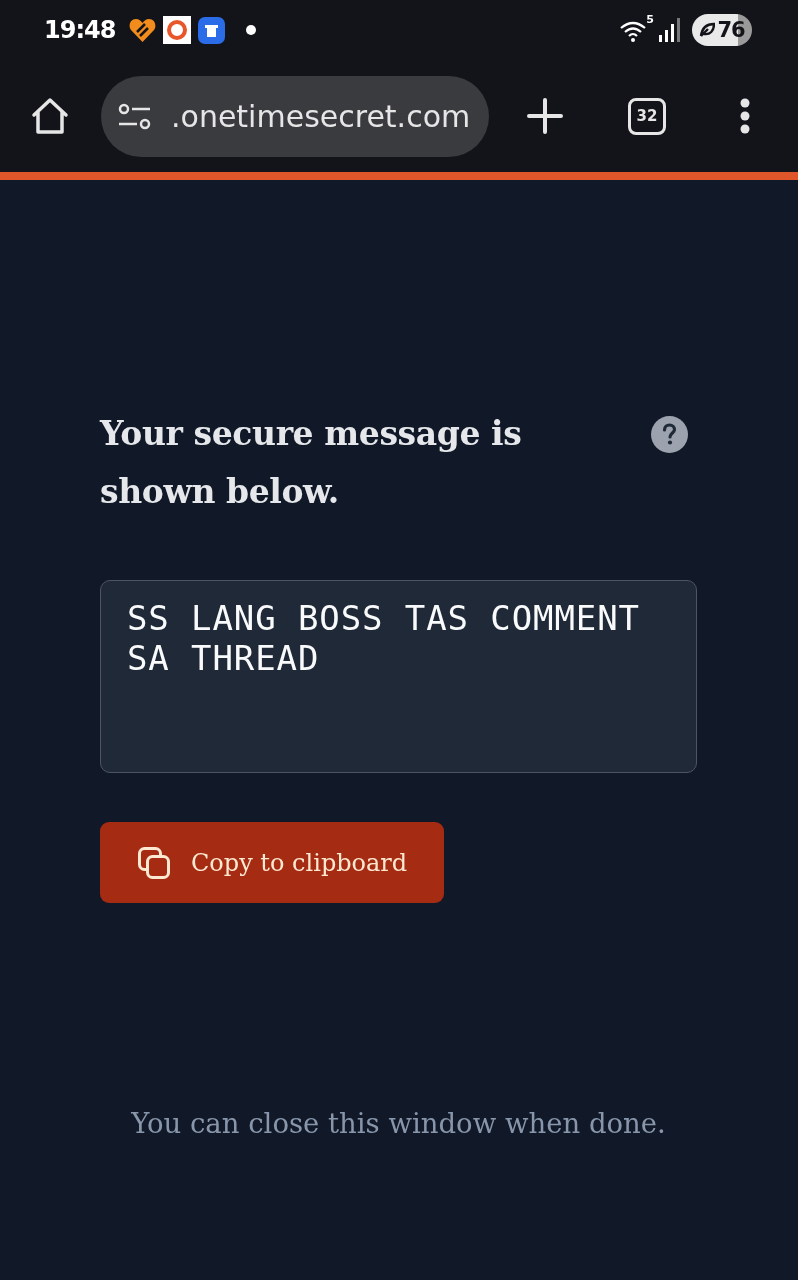  I want to click on closing-note: You can close this window when done., so click(398, 1123).